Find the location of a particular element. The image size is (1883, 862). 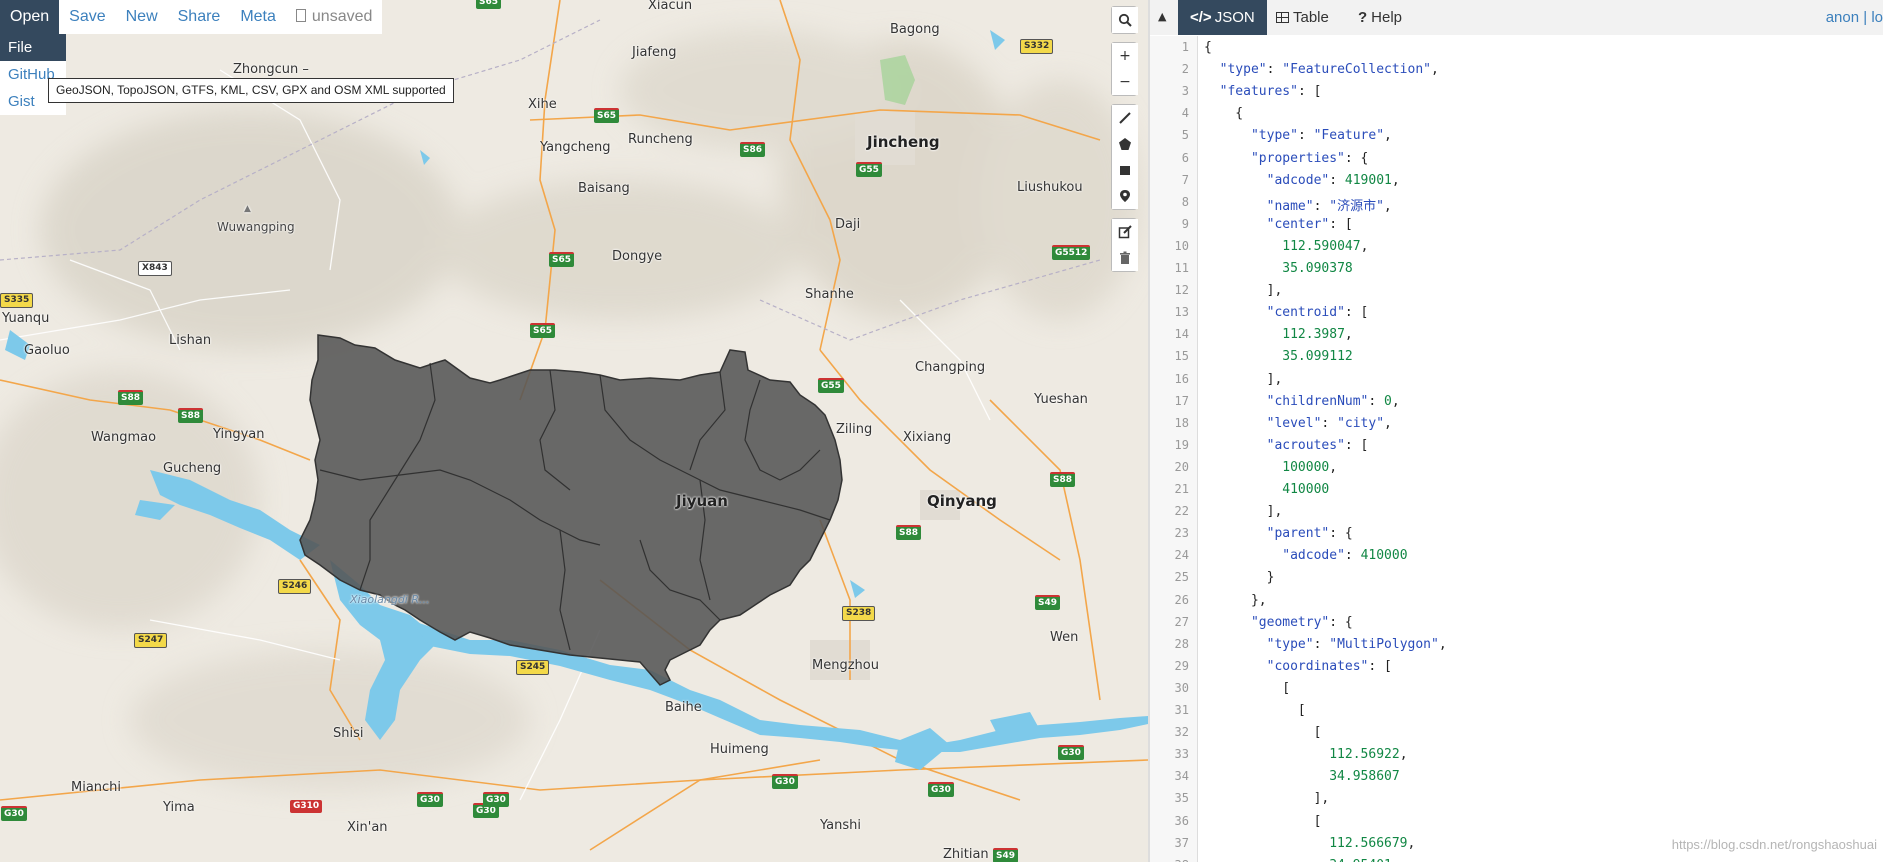

tab-table: Table is located at coordinates (1302, 17).